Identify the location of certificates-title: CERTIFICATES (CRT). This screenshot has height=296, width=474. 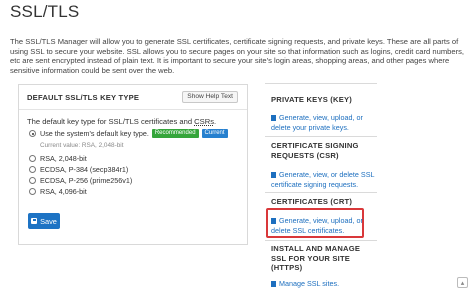
(312, 201).